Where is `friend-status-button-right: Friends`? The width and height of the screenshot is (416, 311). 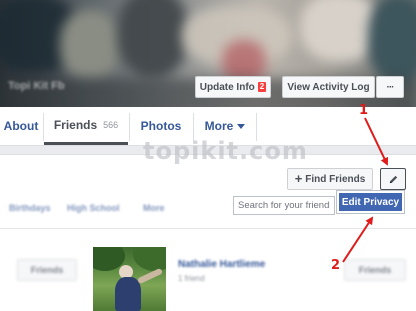
friend-status-button-right: Friends is located at coordinates (375, 270).